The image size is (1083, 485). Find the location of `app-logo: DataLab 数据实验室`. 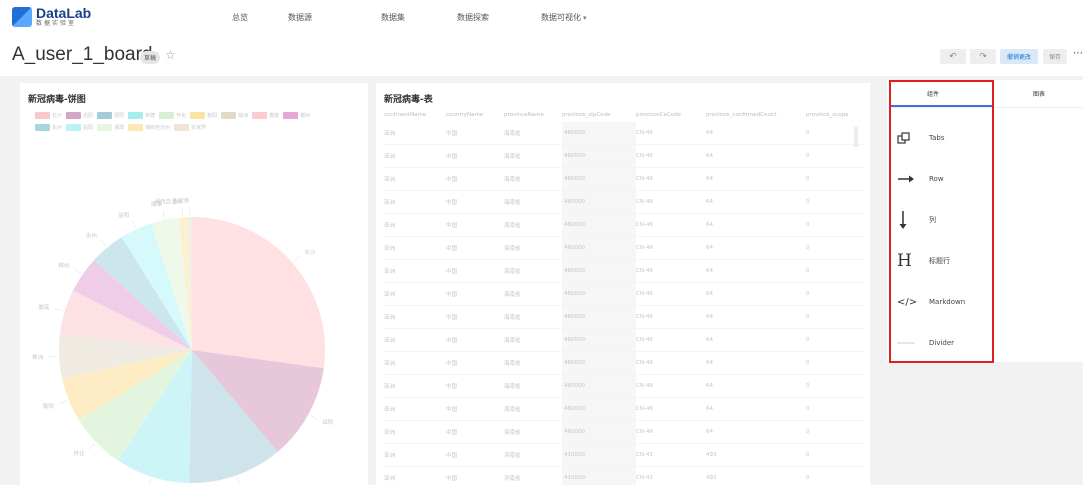

app-logo: DataLab 数据实验室 is located at coordinates (51, 16).